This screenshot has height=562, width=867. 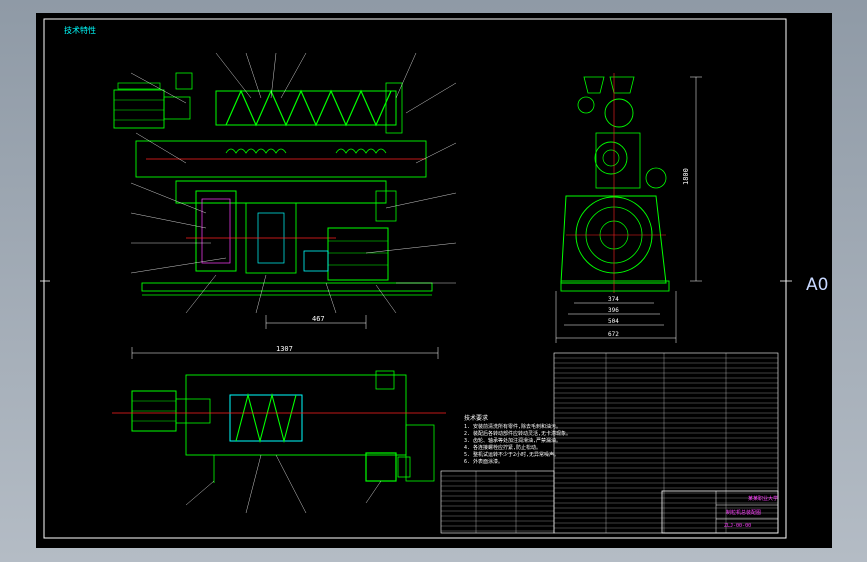 What do you see at coordinates (512, 455) in the screenshot?
I see `technical-note-line: 5. 整机试运转不少于2小时,无异常噪声。` at bounding box center [512, 455].